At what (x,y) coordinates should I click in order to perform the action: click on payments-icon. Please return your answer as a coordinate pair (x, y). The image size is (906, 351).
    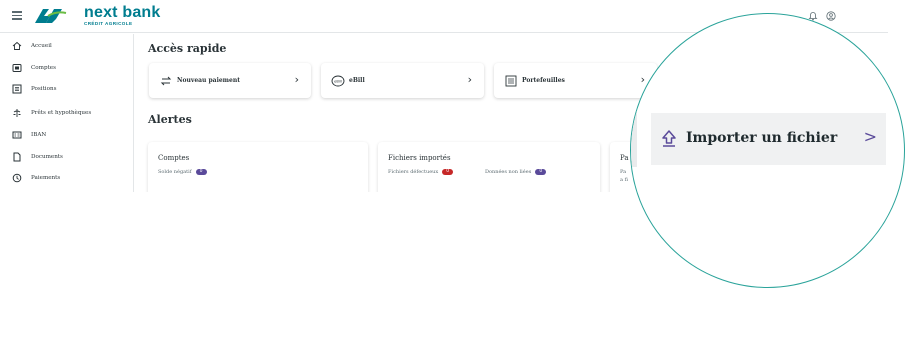
    Looking at the image, I should click on (17, 178).